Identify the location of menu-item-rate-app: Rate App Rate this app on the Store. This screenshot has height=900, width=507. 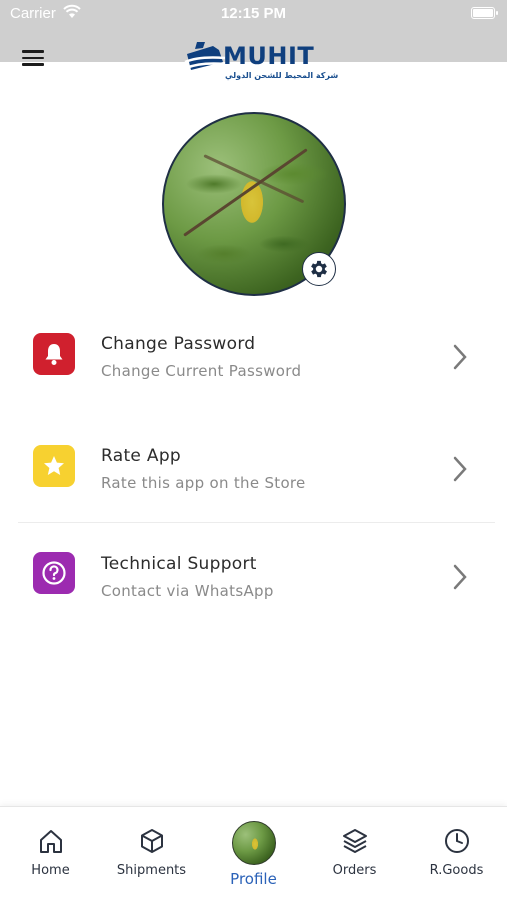
(253, 472).